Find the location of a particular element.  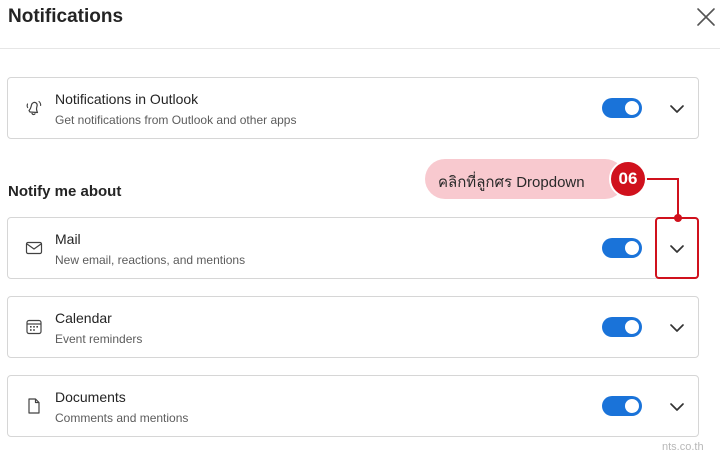

close-button is located at coordinates (706, 17).